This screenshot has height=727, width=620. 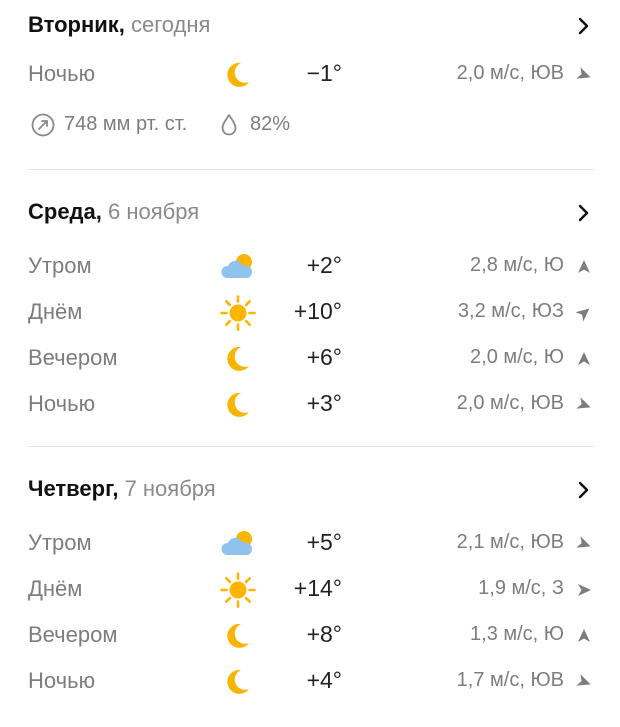 I want to click on day-title: Вторник, сегодня, so click(x=119, y=25).